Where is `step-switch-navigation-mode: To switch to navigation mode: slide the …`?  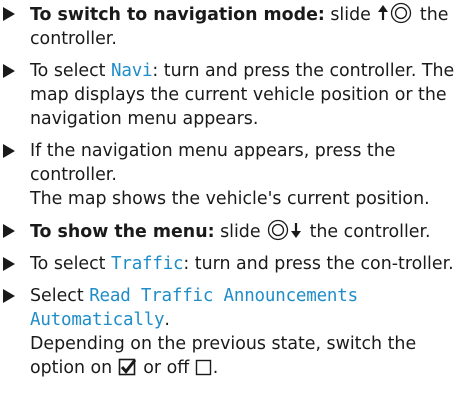 step-switch-navigation-mode: To switch to navigation mode: slide the … is located at coordinates (231, 26).